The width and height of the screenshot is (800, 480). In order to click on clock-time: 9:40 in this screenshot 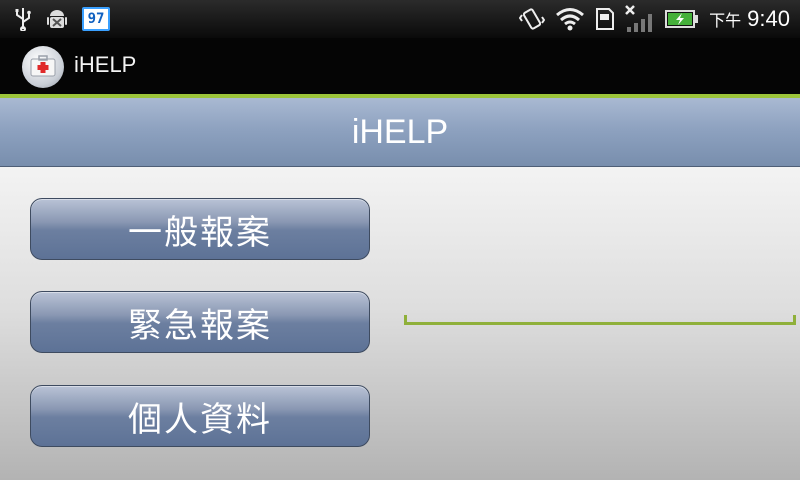, I will do `click(768, 18)`.